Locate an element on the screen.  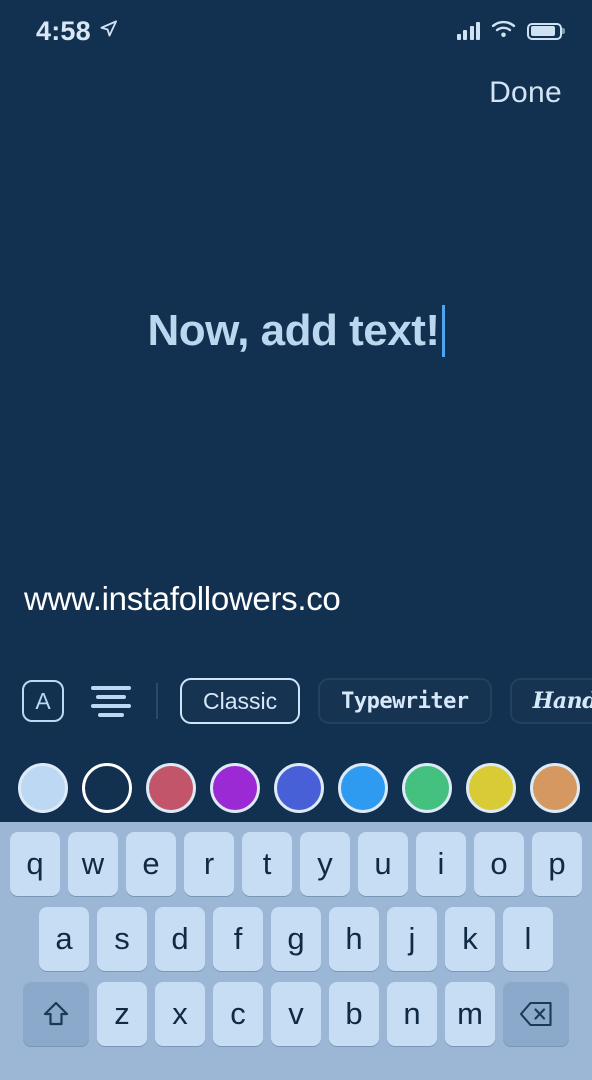
letter-a-icon: A is located at coordinates (43, 700).